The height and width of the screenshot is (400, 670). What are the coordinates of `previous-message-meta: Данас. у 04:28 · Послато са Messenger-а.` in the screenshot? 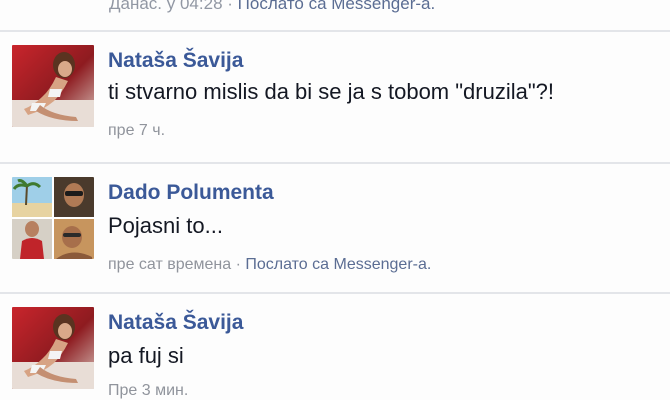 It's located at (335, 11).